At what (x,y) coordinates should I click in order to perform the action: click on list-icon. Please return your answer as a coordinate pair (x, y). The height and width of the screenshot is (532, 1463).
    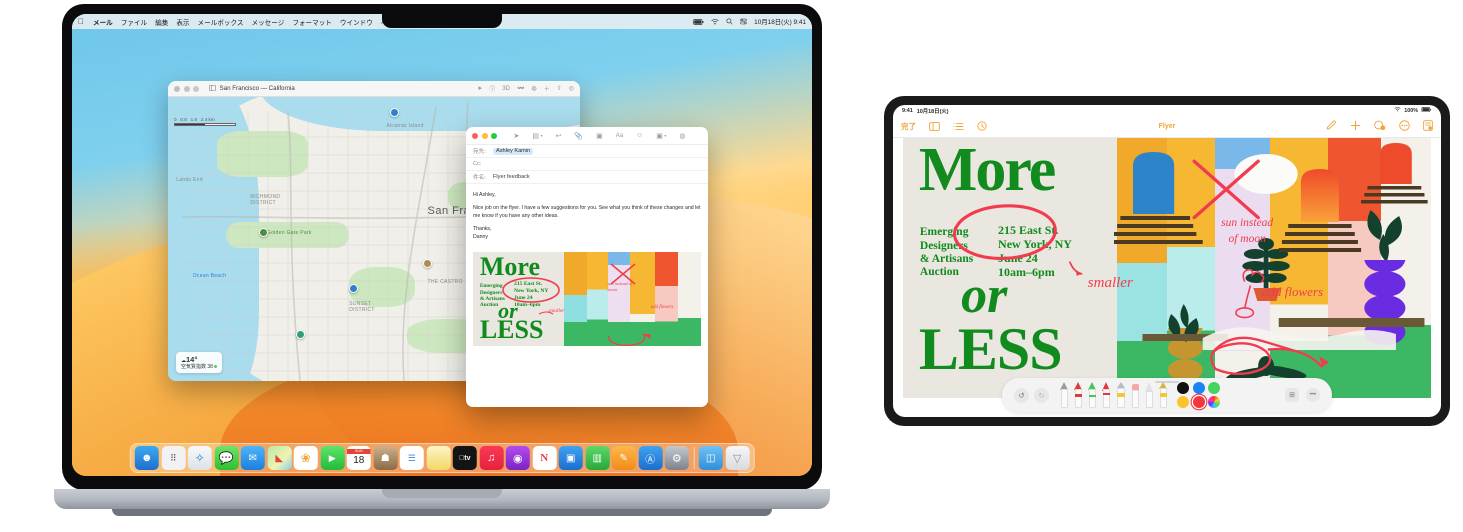
    Looking at the image, I should click on (958, 127).